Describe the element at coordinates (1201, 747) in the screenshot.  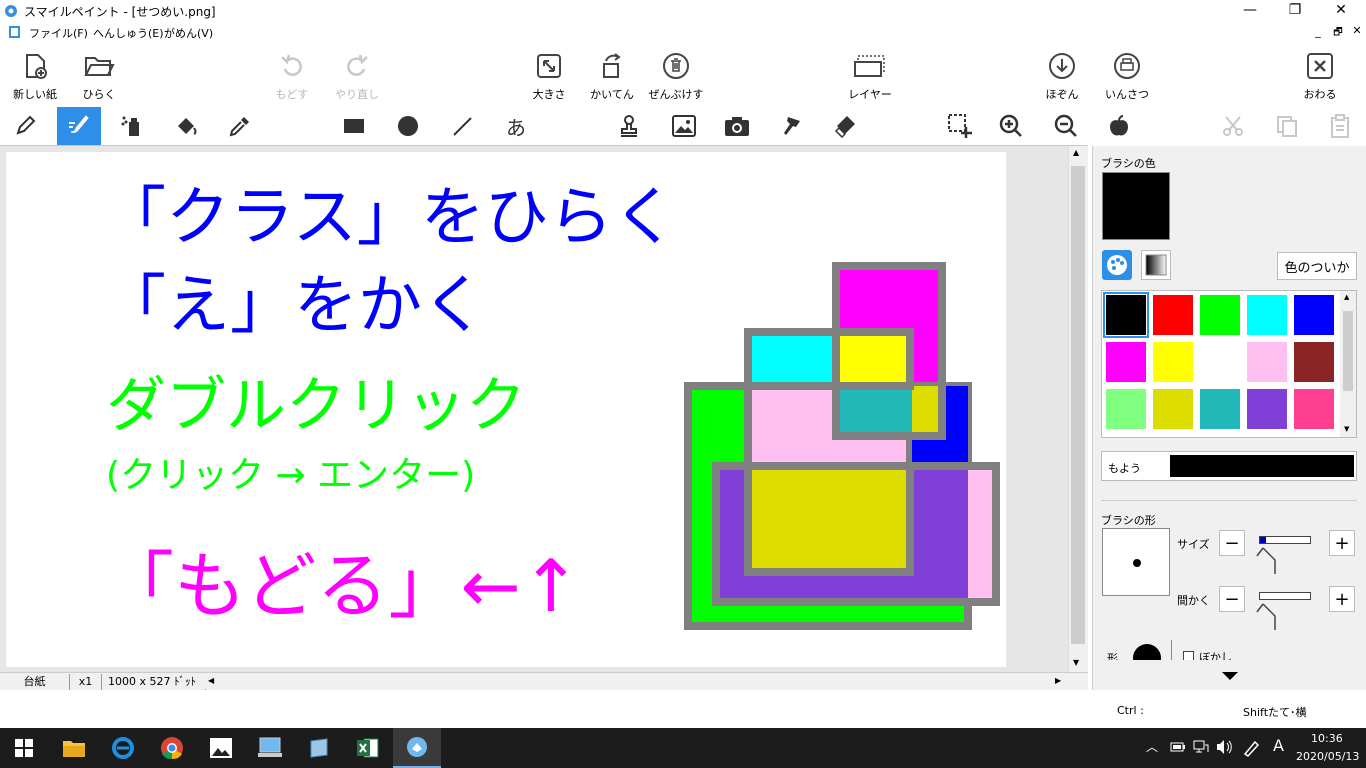
I see `network-icon` at that location.